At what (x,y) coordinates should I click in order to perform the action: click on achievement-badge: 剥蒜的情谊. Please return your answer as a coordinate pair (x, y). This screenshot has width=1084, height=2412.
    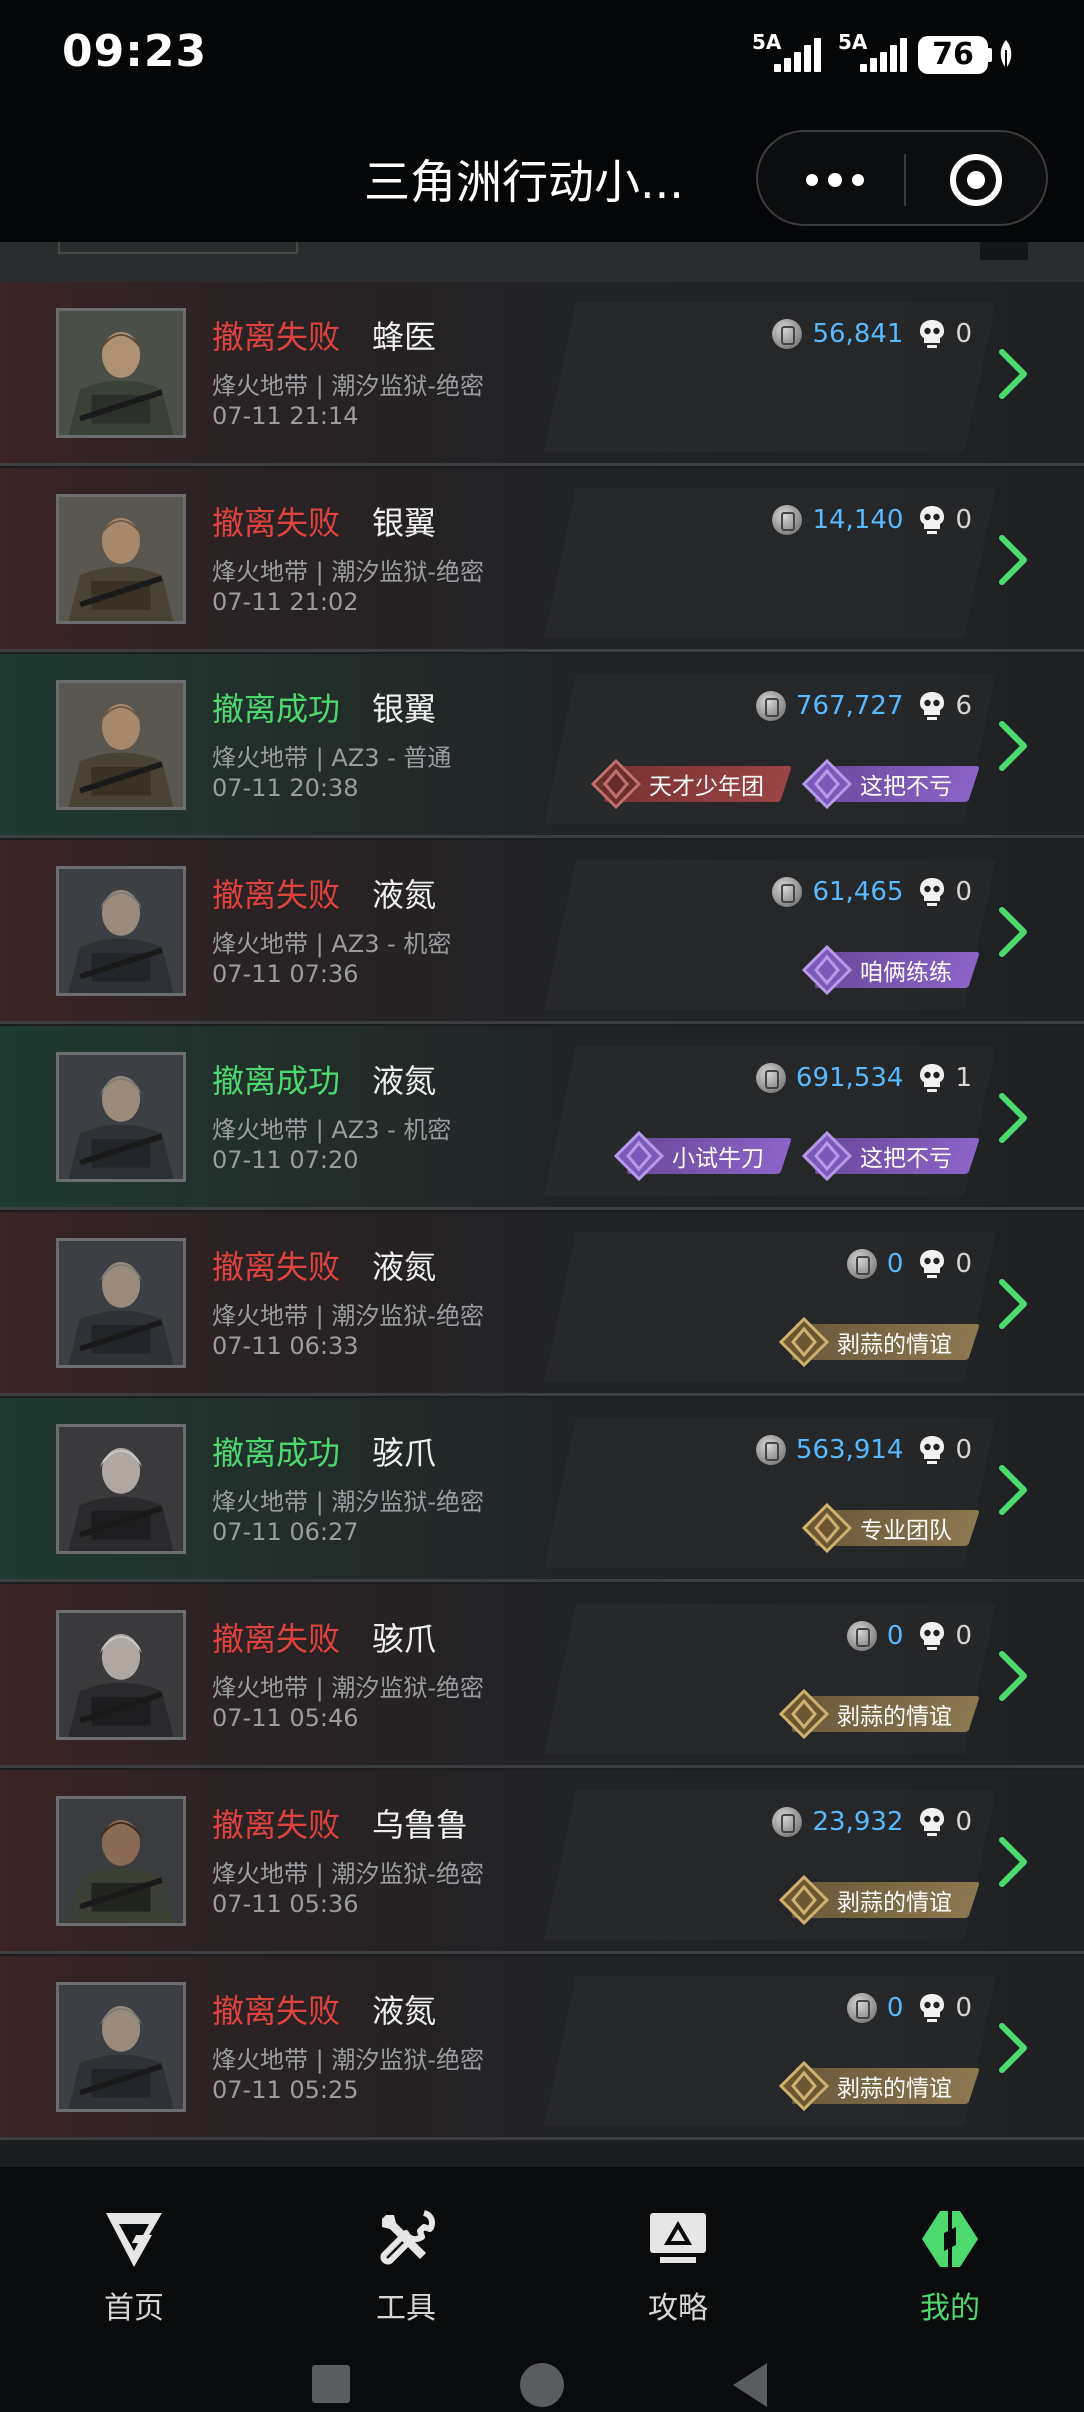
    Looking at the image, I should click on (879, 1900).